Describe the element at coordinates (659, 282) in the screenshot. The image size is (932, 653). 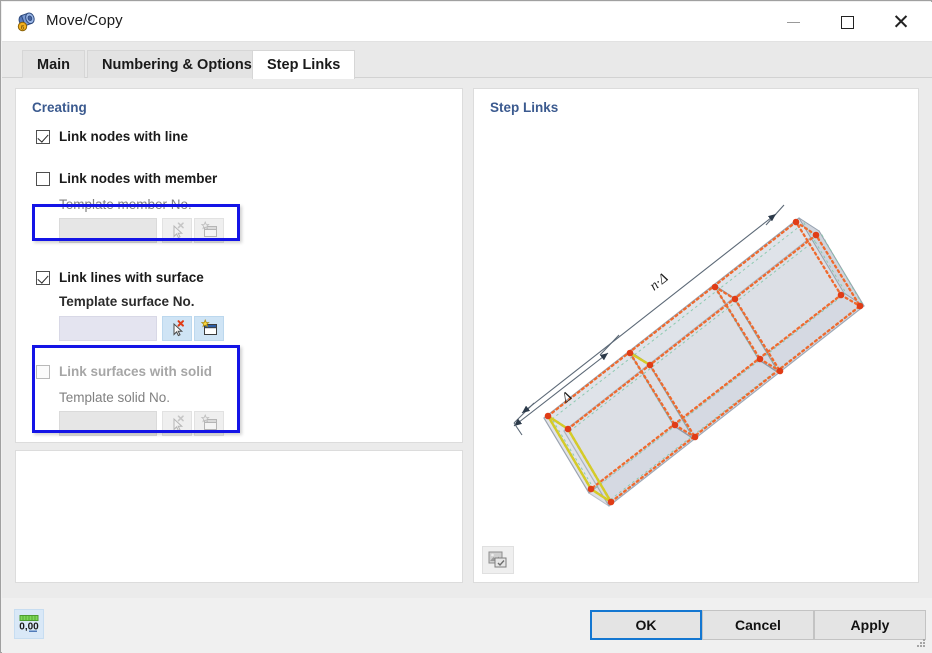
I see `dimension-label-total: n·Δ` at that location.